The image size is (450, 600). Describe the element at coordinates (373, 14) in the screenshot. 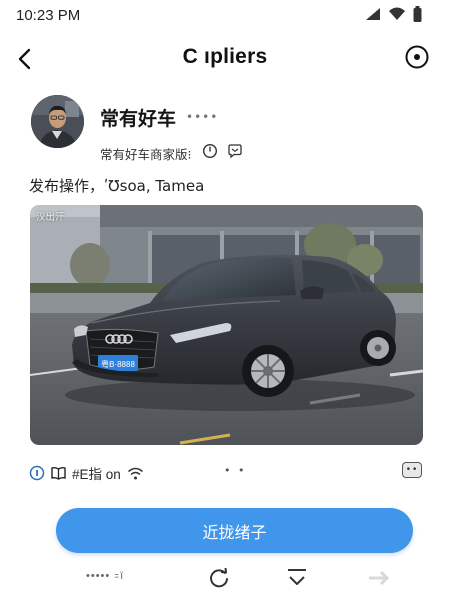

I see `signal-icon` at that location.